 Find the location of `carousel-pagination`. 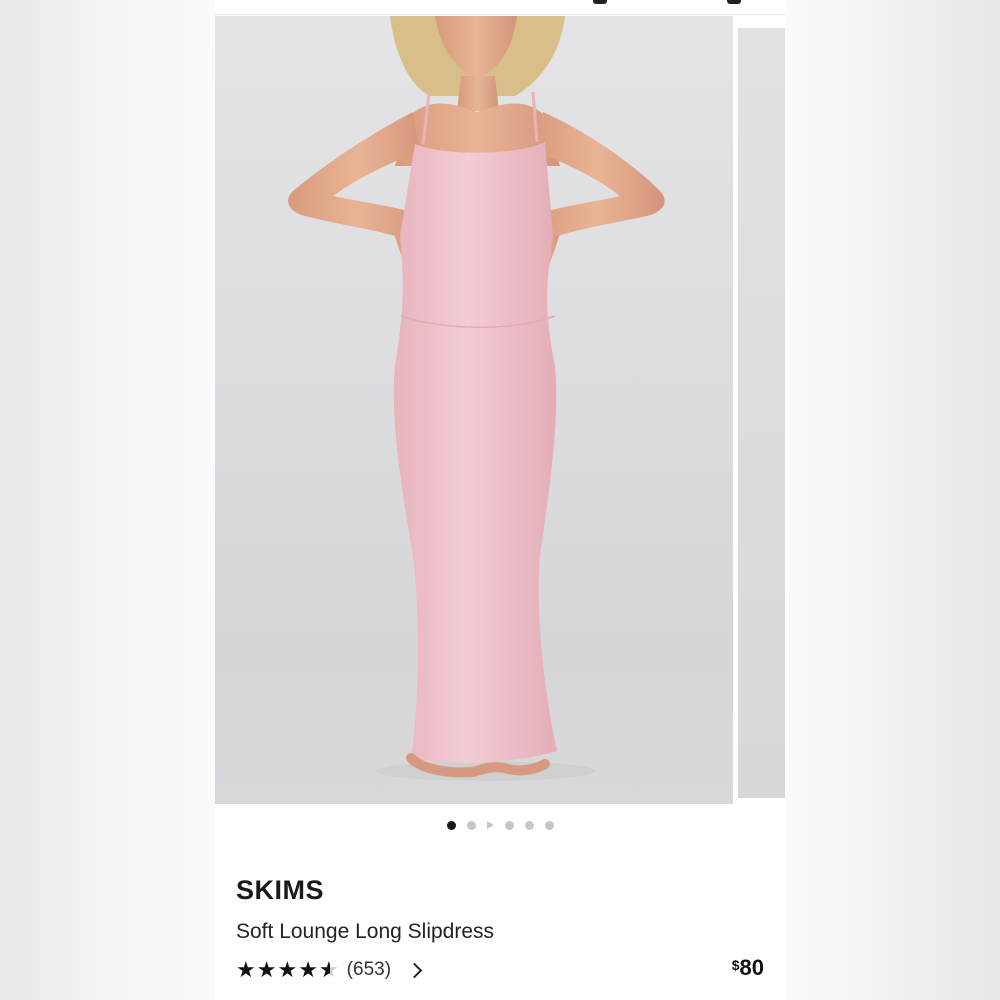

carousel-pagination is located at coordinates (500, 825).